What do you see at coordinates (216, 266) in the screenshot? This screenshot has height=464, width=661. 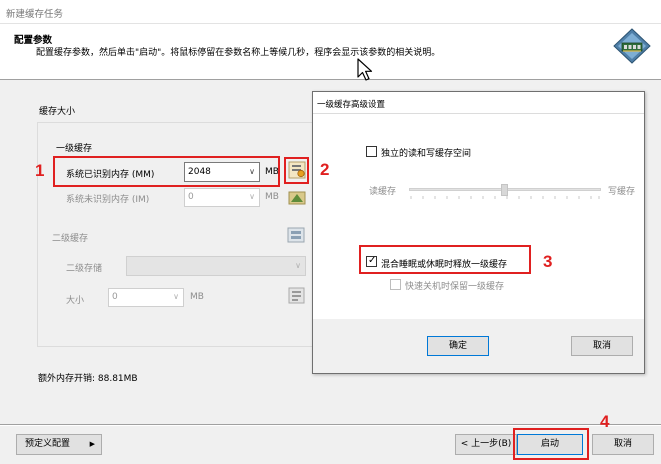 I see `level2-storage-combobox: ∨` at bounding box center [216, 266].